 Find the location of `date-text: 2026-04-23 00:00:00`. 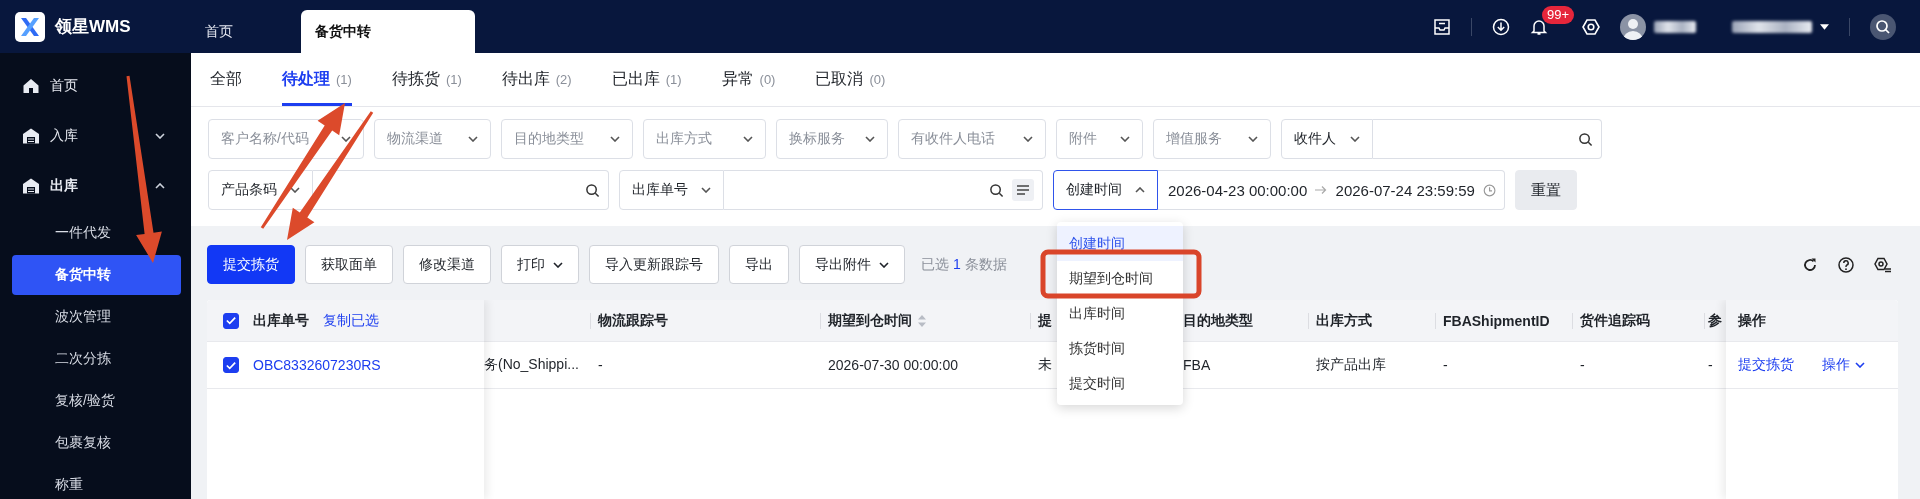

date-text: 2026-04-23 00:00:00 is located at coordinates (1238, 190).